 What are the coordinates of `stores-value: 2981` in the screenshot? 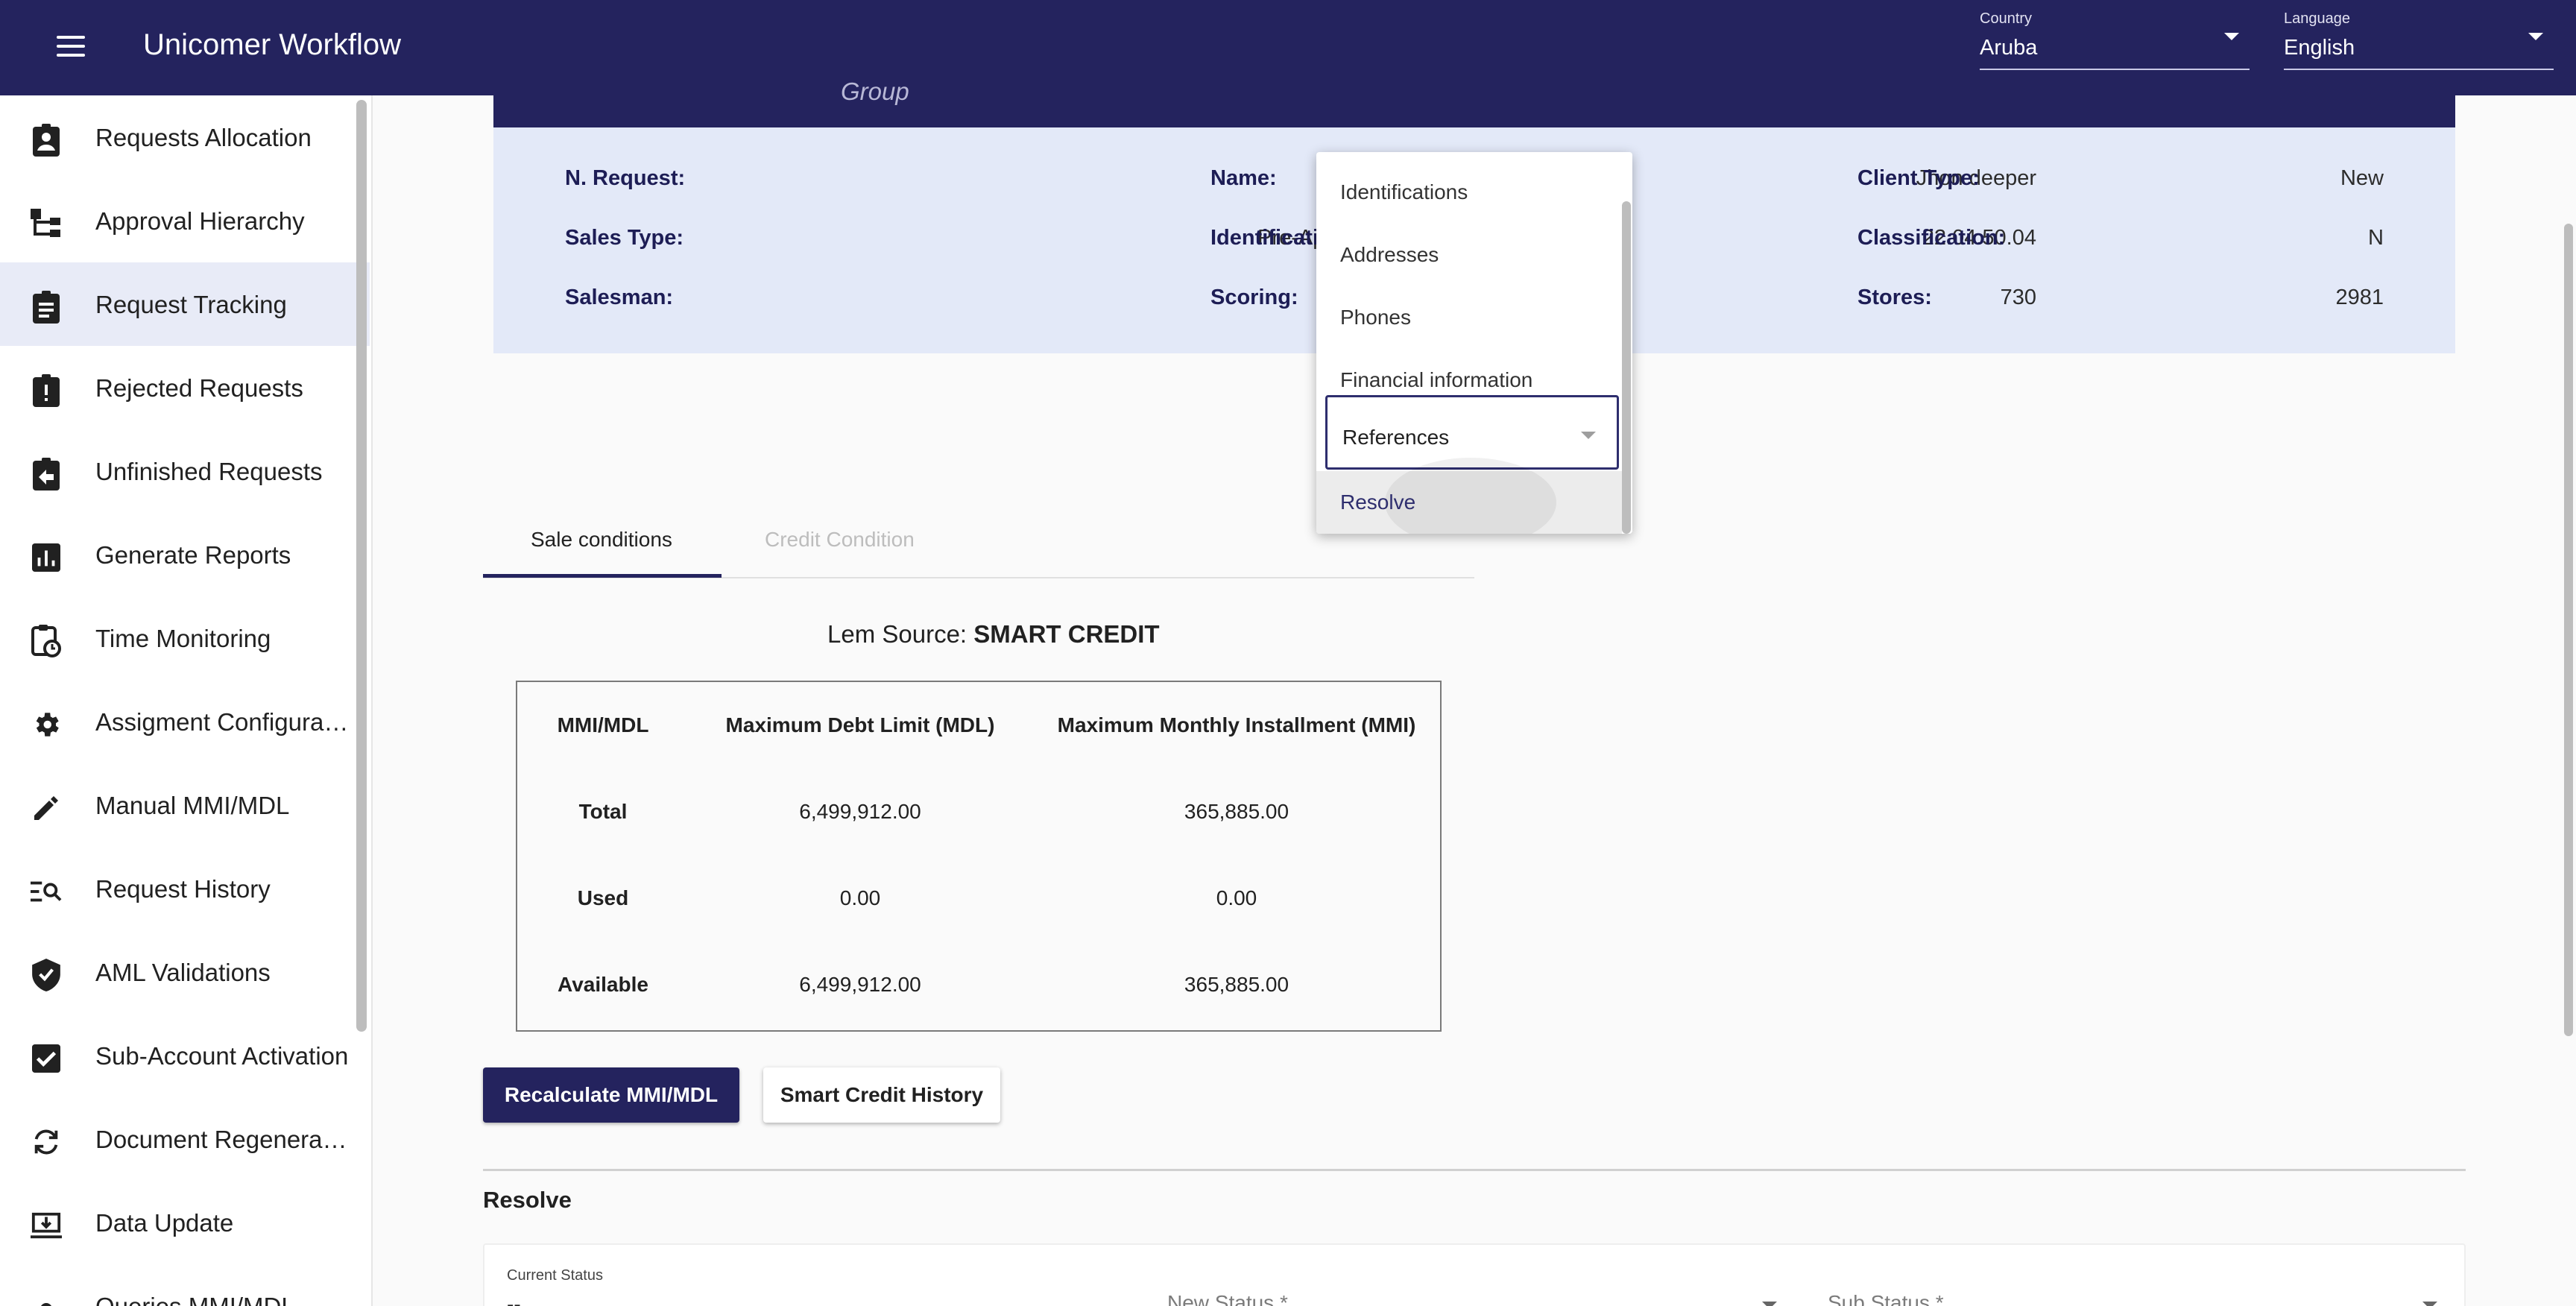 It's located at (2359, 297).